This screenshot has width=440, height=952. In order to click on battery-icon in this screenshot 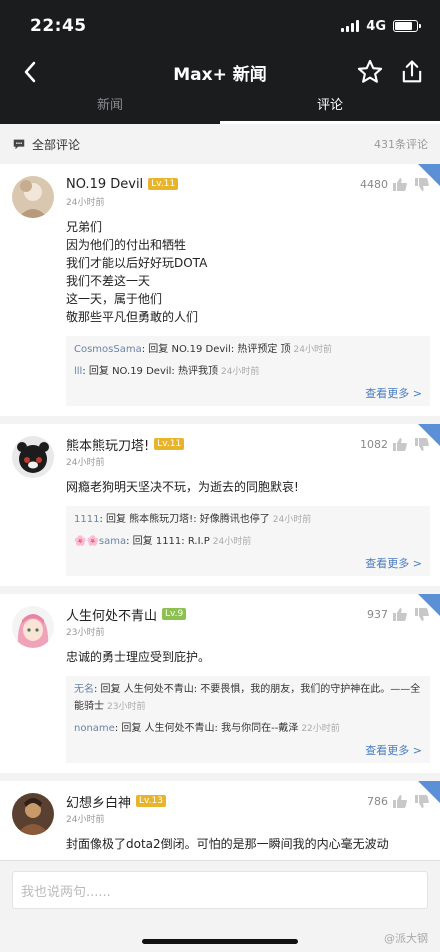, I will do `click(407, 26)`.